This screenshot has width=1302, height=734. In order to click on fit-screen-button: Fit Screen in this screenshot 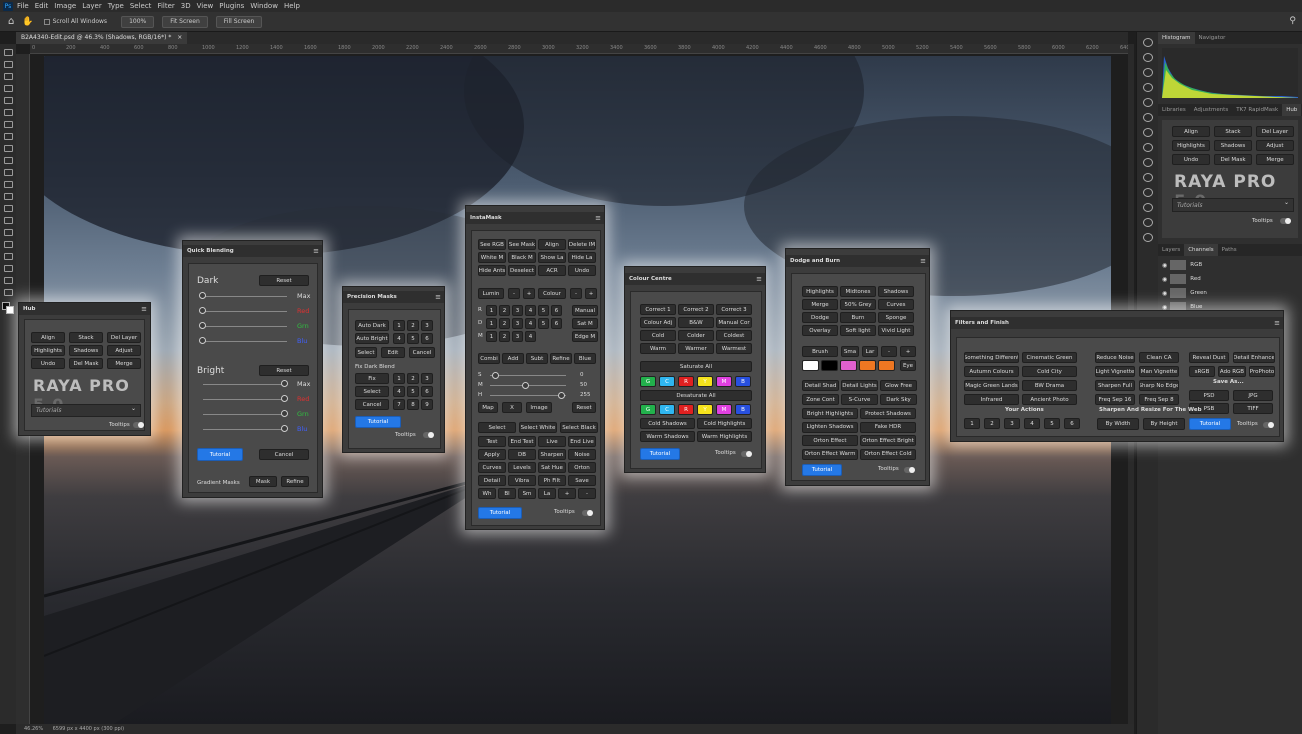, I will do `click(185, 21)`.